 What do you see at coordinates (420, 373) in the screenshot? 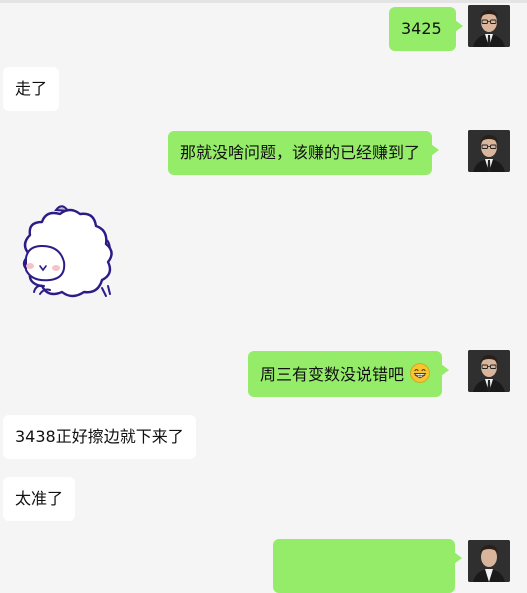
I see `grinning-face-emoji-icon` at bounding box center [420, 373].